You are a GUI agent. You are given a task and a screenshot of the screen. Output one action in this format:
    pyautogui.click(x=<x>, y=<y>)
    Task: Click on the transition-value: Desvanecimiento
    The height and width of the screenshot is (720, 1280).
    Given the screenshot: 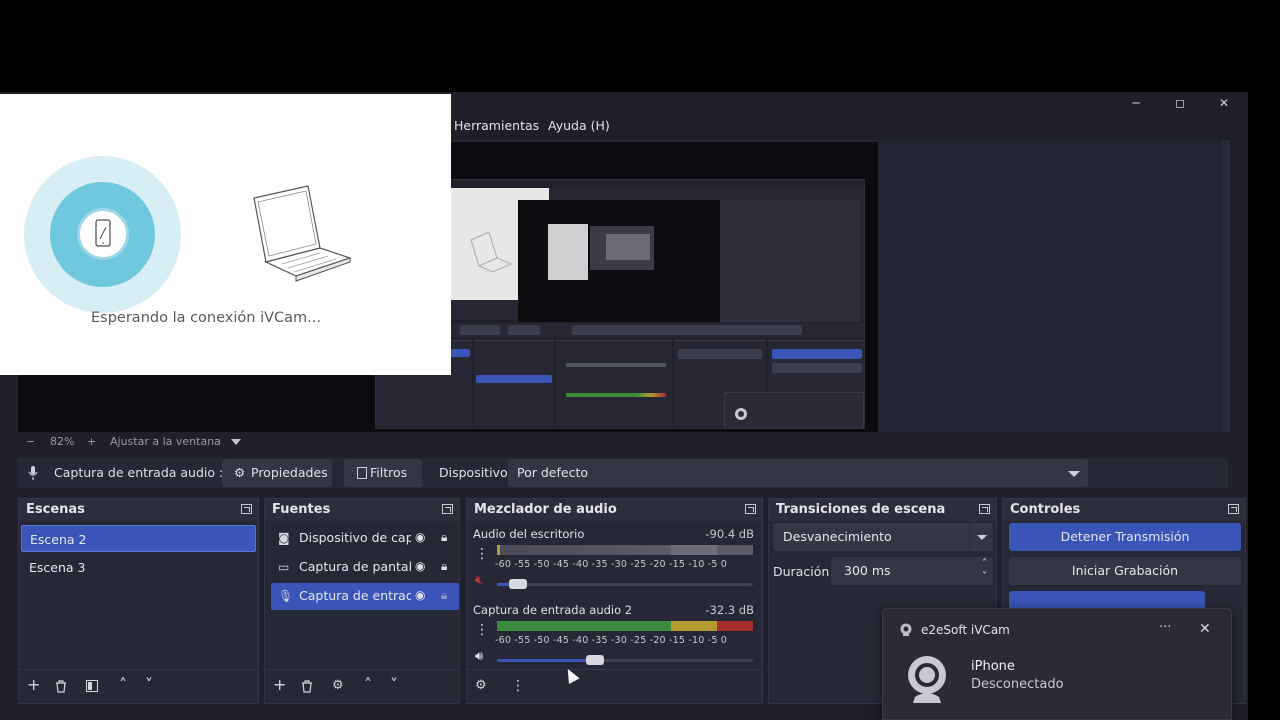 What is the action you would take?
    pyautogui.click(x=837, y=536)
    